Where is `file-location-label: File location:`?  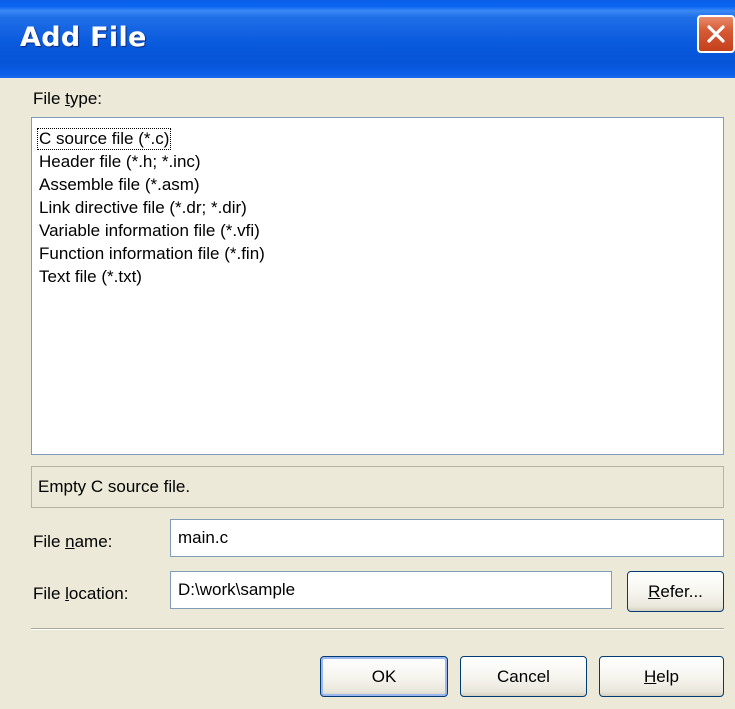
file-location-label: File location: is located at coordinates (81, 593).